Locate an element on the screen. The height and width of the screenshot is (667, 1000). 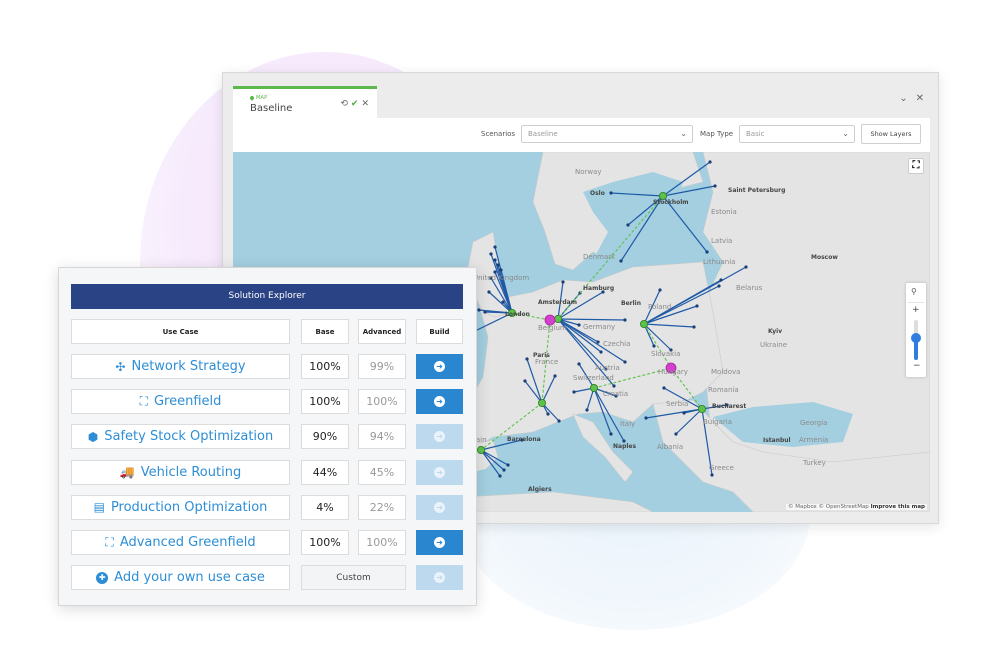
use-case-text: Advanced Greenfield is located at coordinates (187, 542).